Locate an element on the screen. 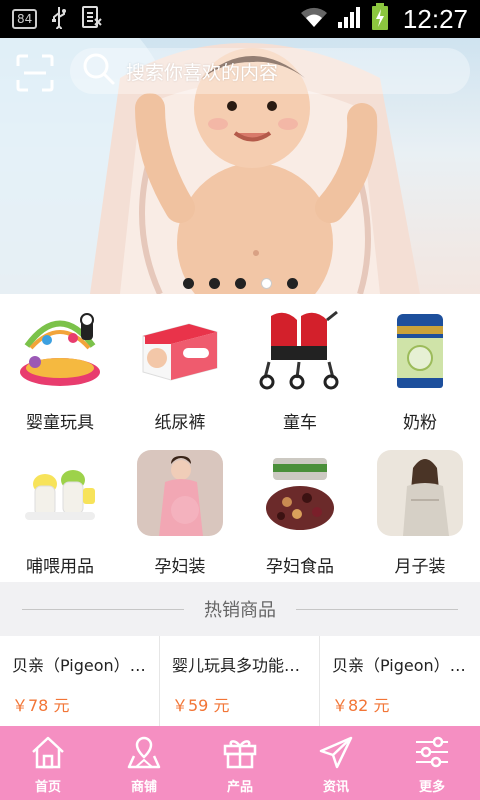 This screenshot has width=480, height=800. category-maternity-food: 孕妇食品 is located at coordinates (300, 510).